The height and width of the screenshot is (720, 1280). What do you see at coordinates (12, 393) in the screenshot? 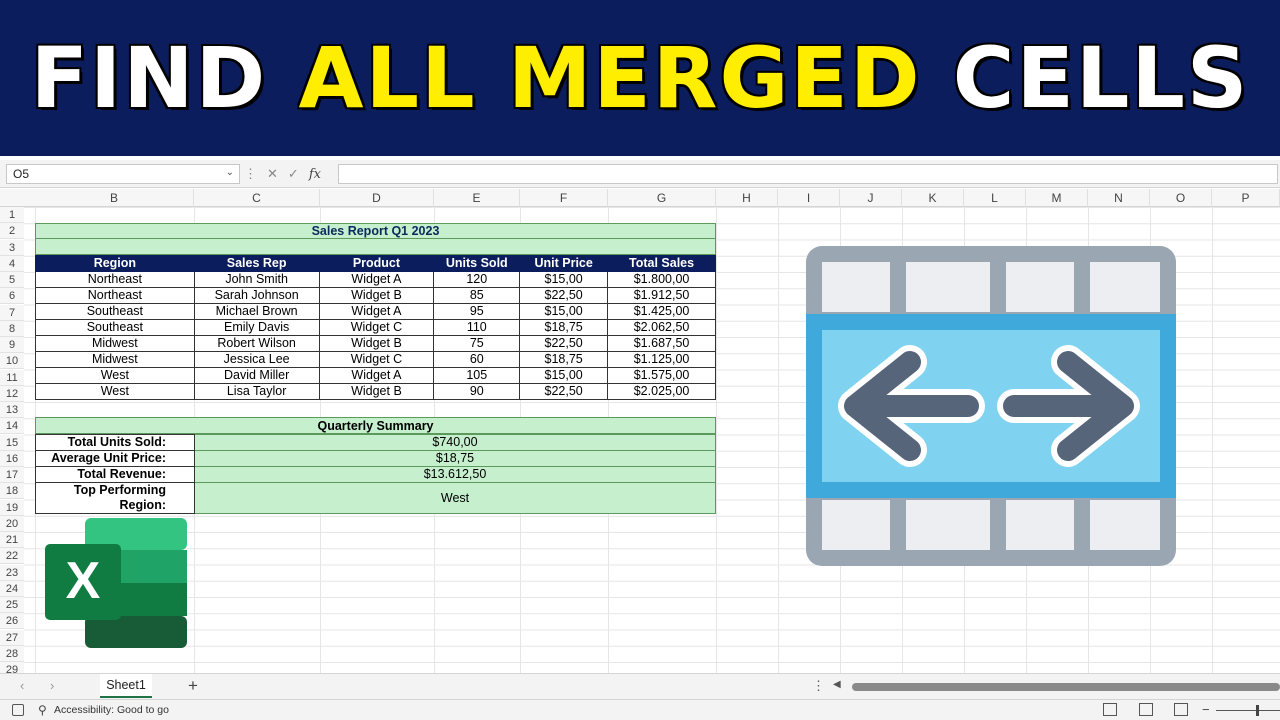
I see `row-header-12: 12` at bounding box center [12, 393].